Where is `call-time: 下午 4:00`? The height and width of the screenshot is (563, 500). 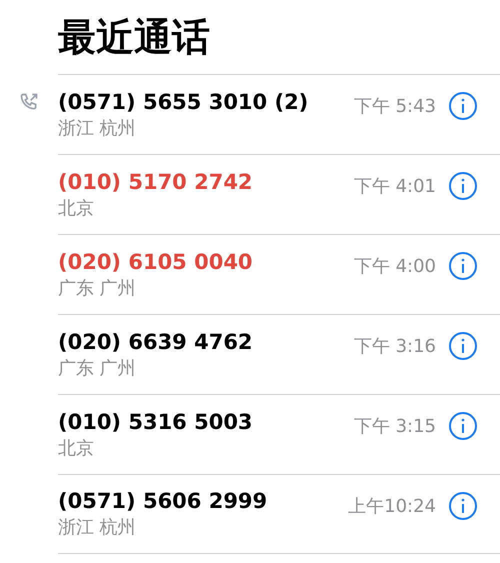 call-time: 下午 4:00 is located at coordinates (395, 267).